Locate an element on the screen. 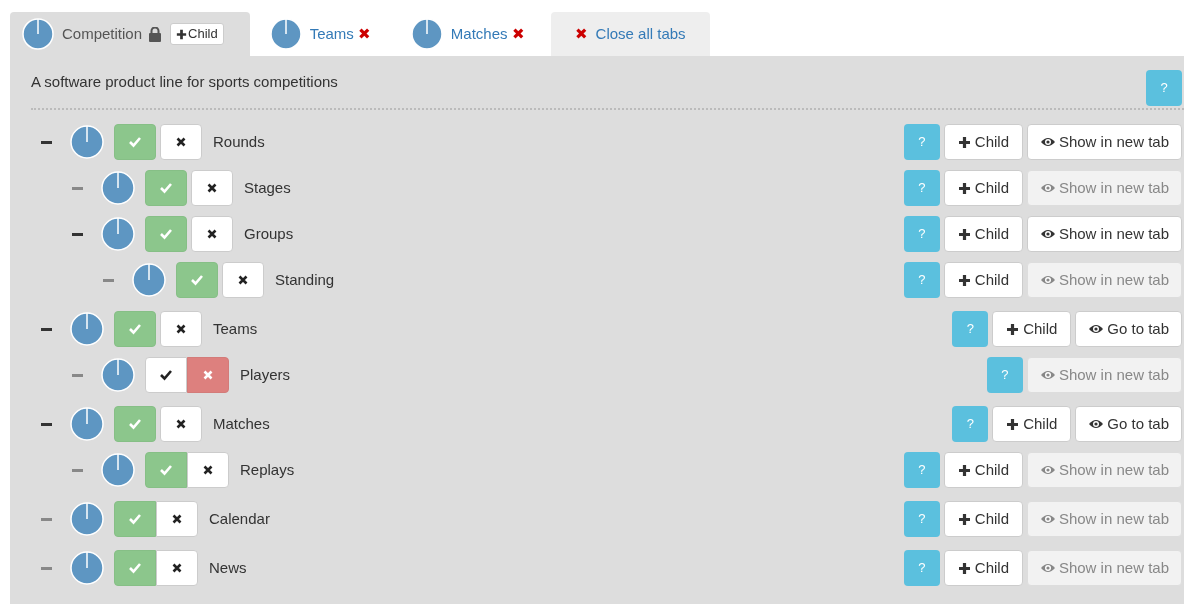  feature-label: Groups is located at coordinates (269, 233).